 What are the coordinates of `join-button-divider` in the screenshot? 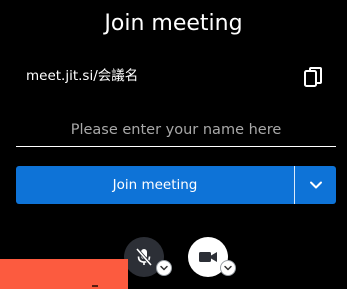 It's located at (294, 185).